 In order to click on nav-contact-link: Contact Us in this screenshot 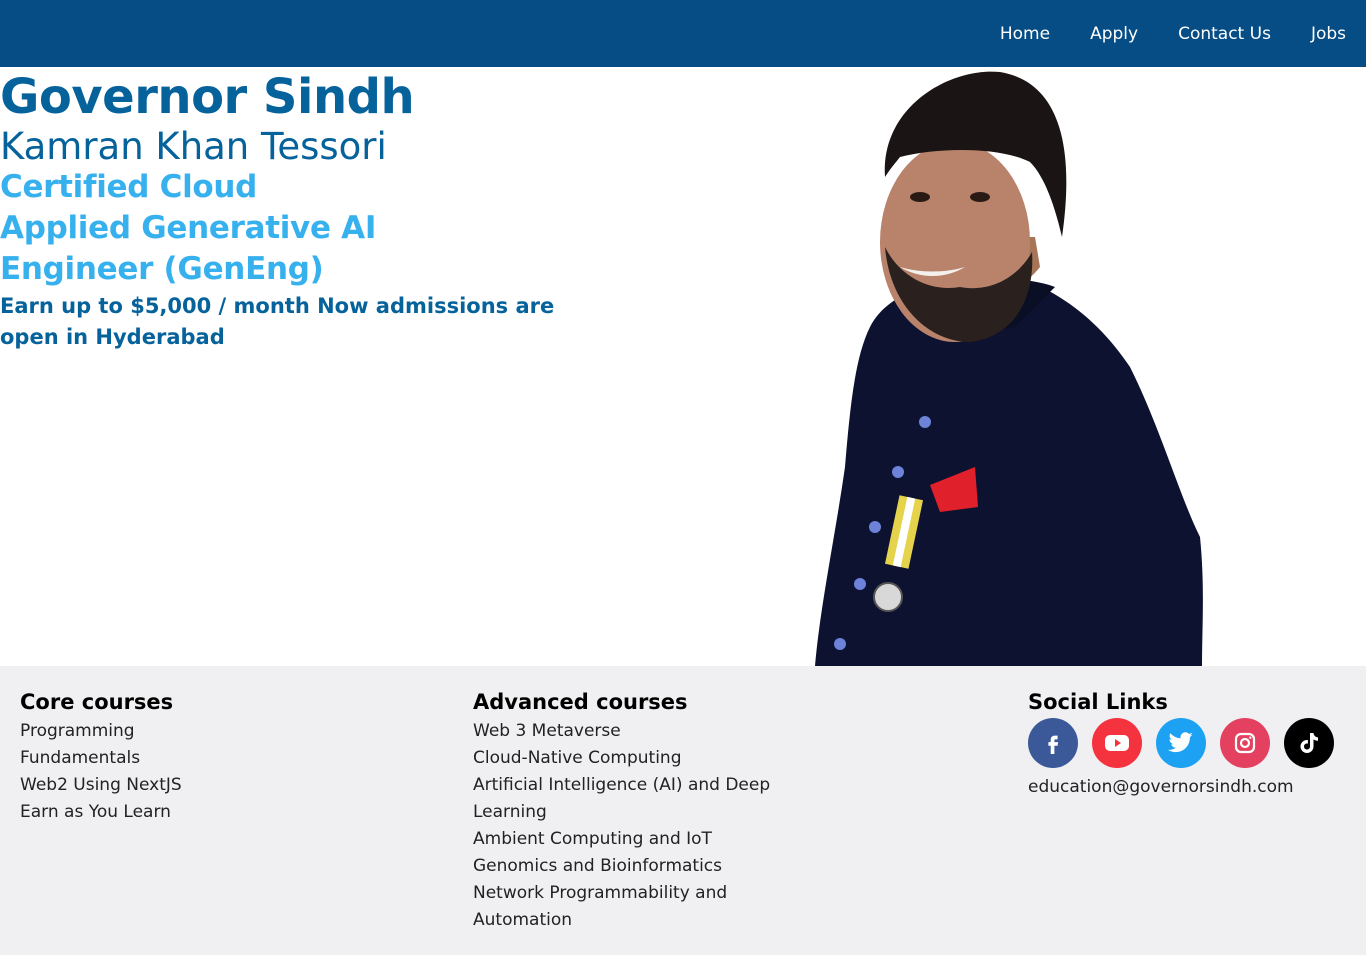, I will do `click(1224, 34)`.